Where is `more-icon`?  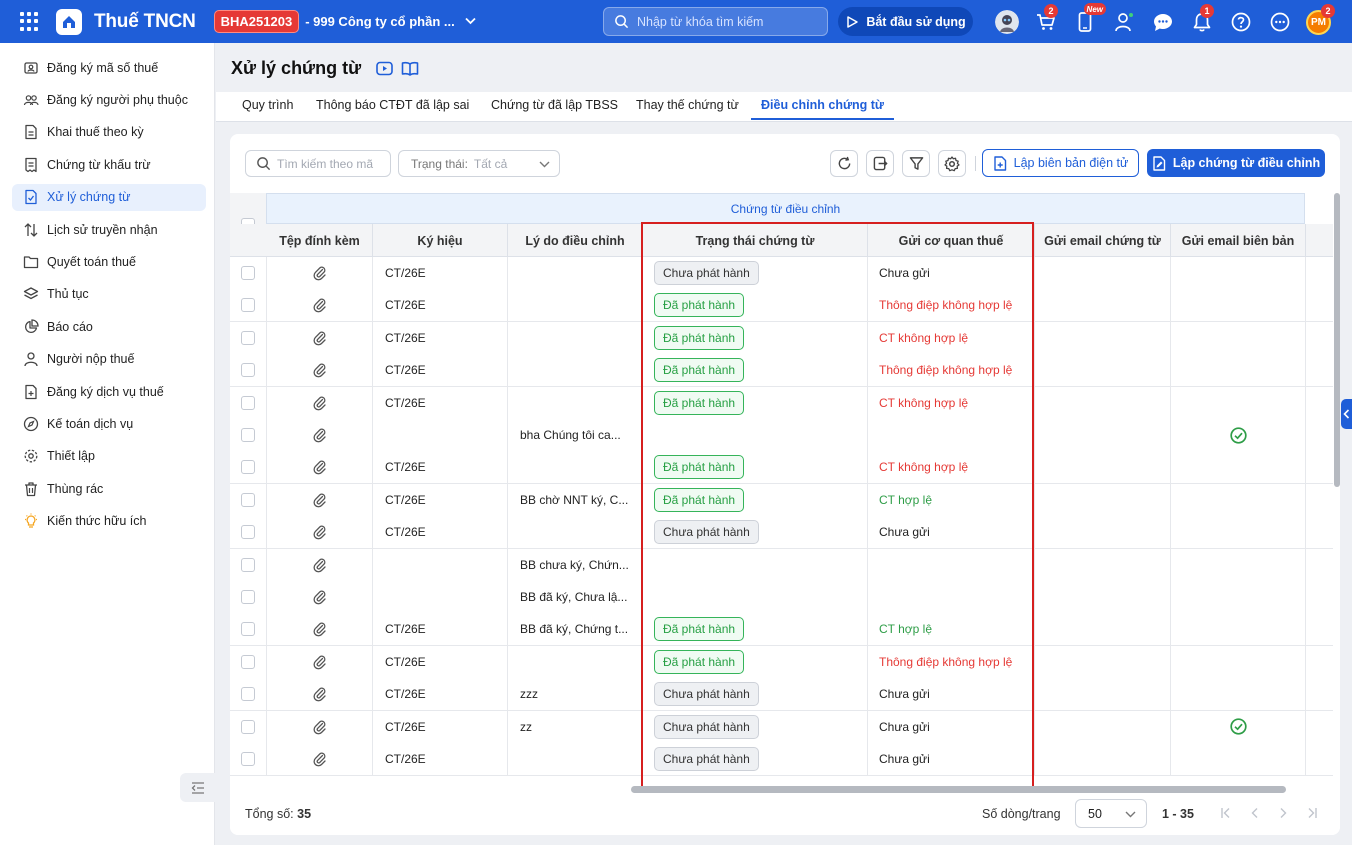
more-icon is located at coordinates (1279, 22).